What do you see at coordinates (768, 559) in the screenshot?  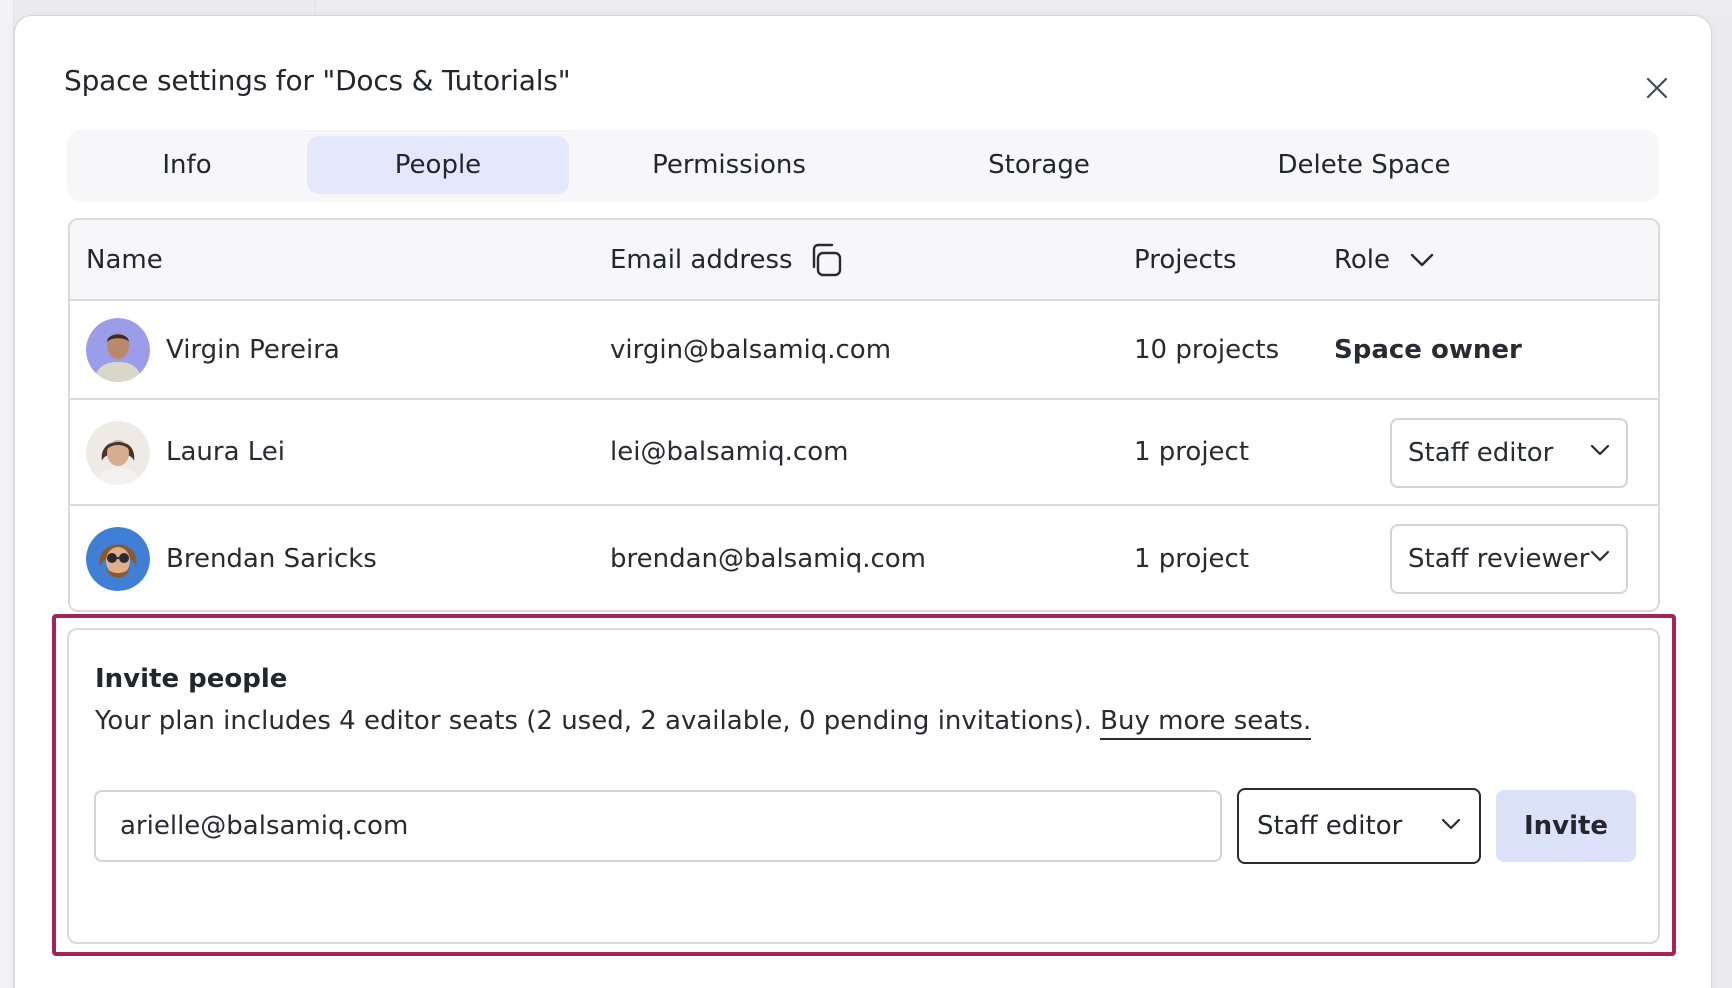 I see `member-email: brendan@balsamiq.com` at bounding box center [768, 559].